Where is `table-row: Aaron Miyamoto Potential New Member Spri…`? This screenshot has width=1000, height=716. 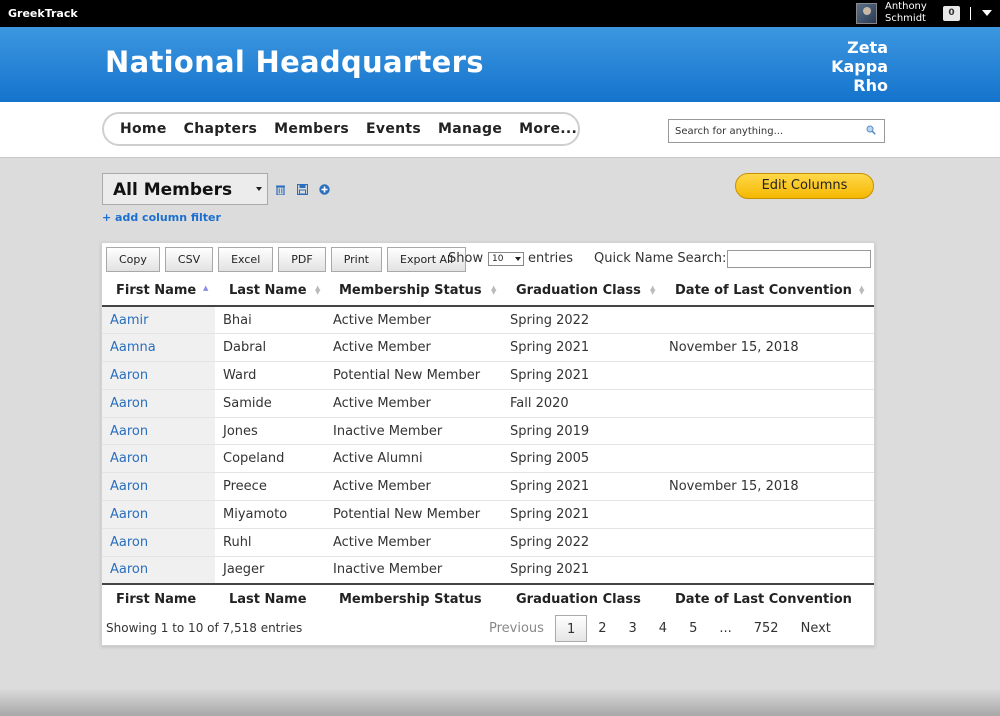
table-row: Aaron Miyamoto Potential New Member Spri… is located at coordinates (488, 514).